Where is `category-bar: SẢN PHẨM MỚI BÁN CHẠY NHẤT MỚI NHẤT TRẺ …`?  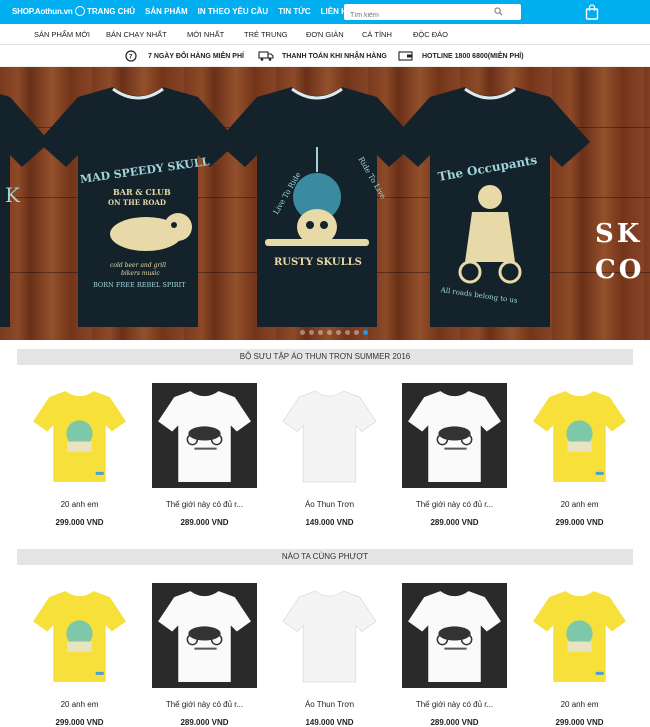
category-bar: SẢN PHẨM MỚI BÁN CHẠY NHẤT MỚI NHẤT TRẺ … is located at coordinates (325, 34).